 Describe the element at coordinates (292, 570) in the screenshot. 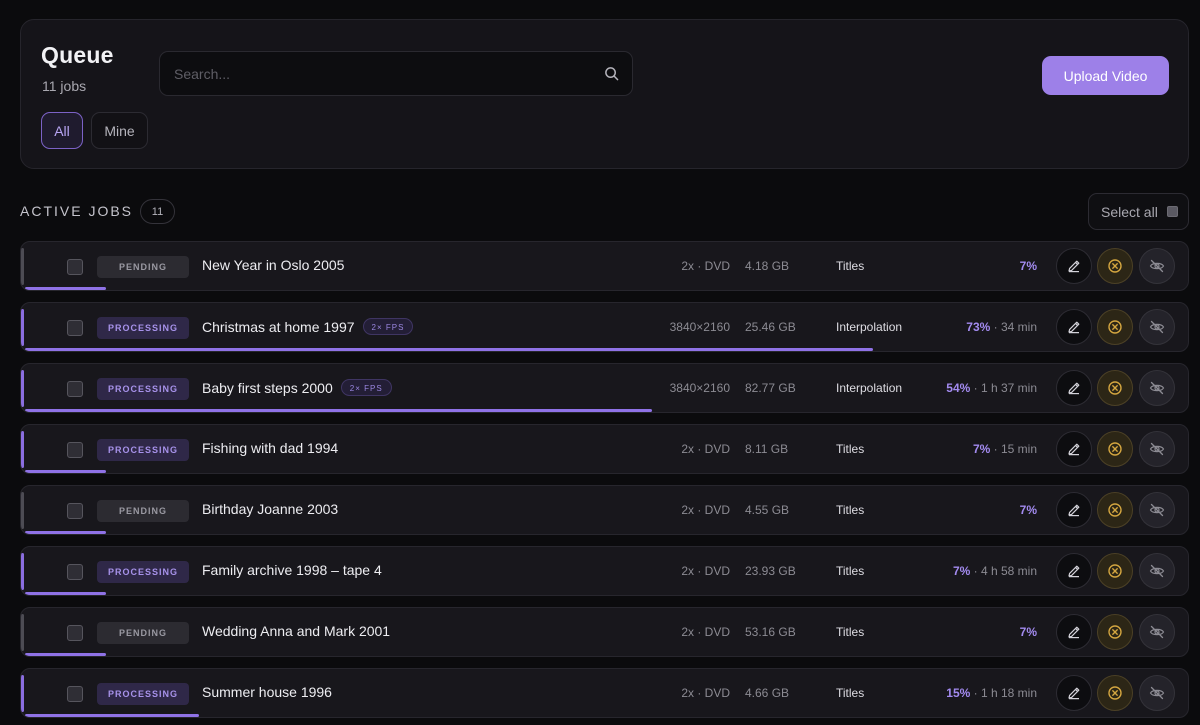

I see `job-title: Family archive 1998 – tape 4` at that location.